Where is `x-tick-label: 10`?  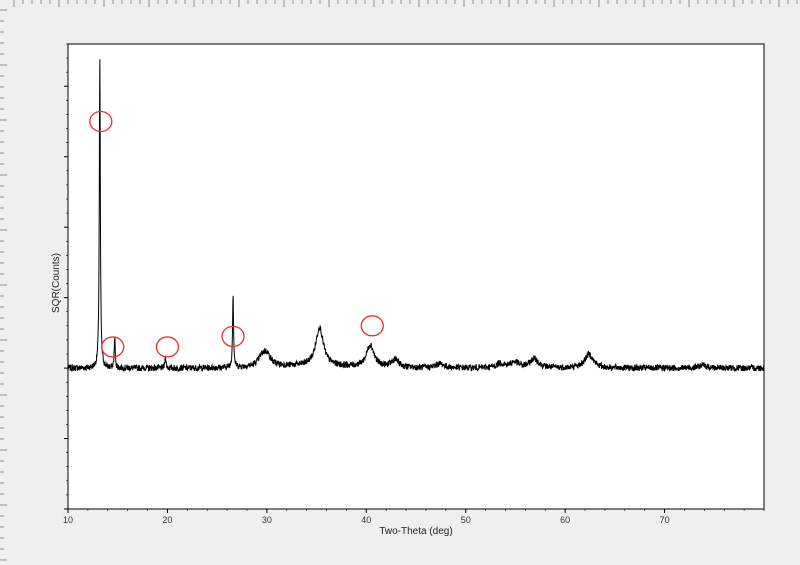
x-tick-label: 10 is located at coordinates (68, 520).